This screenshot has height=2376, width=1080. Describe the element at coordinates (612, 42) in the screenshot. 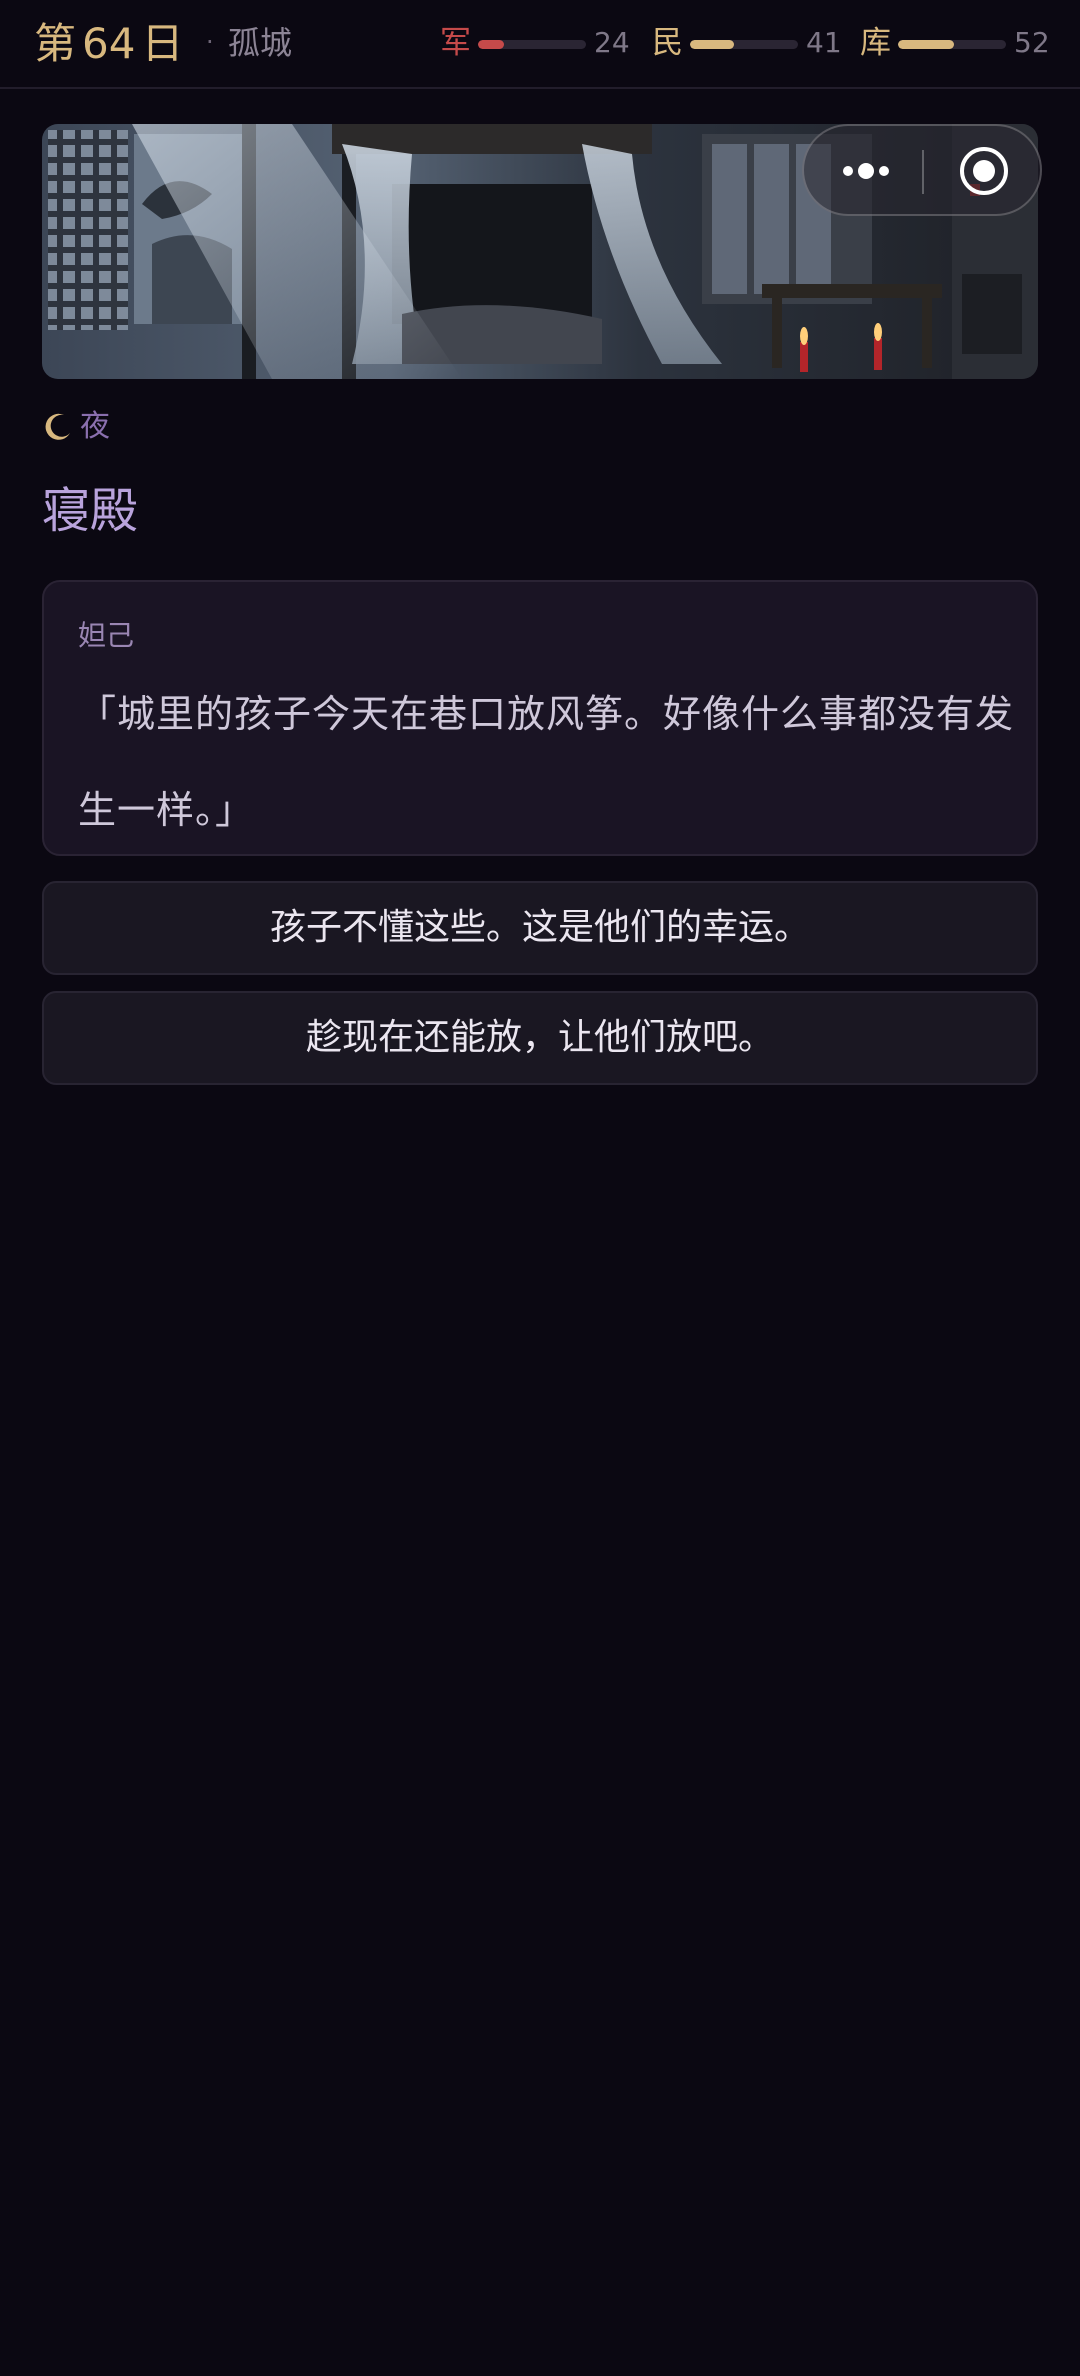

I see `stat-army-value: 24` at that location.